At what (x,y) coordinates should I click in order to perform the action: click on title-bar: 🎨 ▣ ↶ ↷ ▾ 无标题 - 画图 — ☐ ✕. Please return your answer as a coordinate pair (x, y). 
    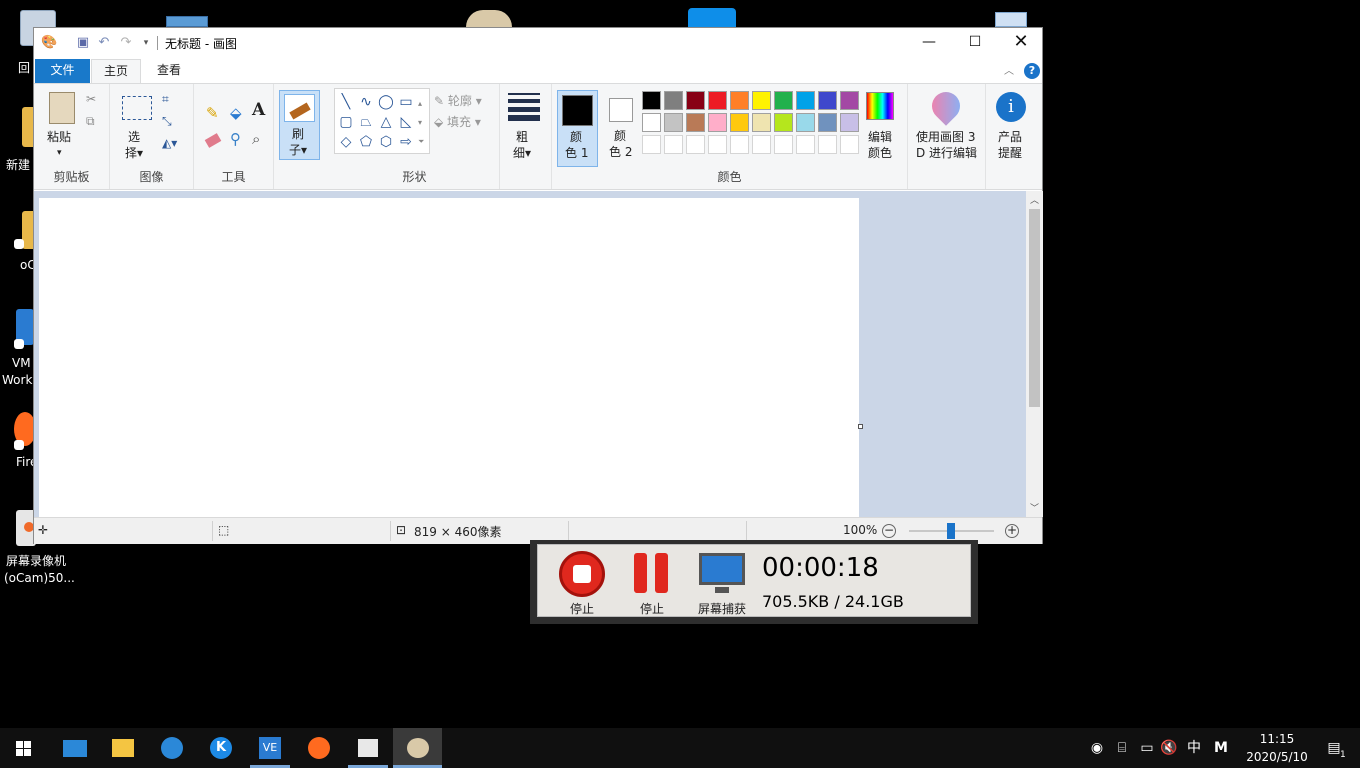
    Looking at the image, I should click on (538, 43).